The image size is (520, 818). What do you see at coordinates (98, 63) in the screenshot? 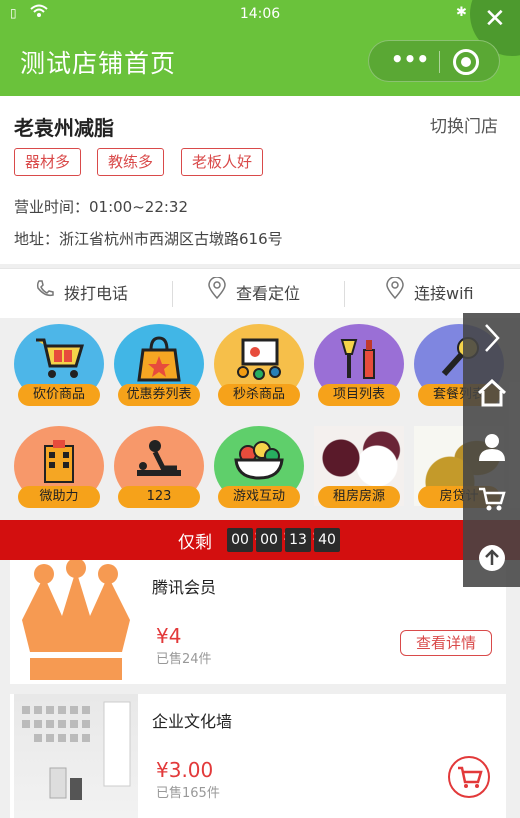
I see `page-title: 测试店铺首页` at bounding box center [98, 63].